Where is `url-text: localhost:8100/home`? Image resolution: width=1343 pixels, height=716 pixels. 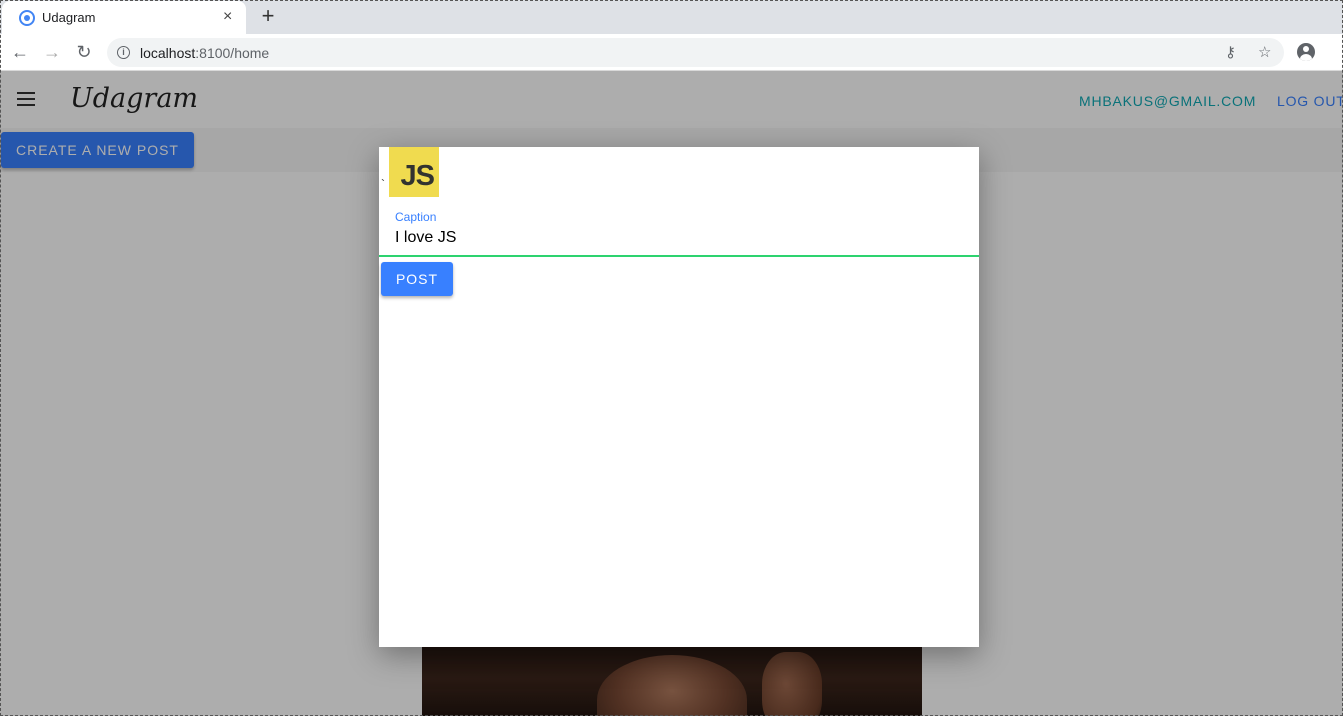 url-text: localhost:8100/home is located at coordinates (204, 53).